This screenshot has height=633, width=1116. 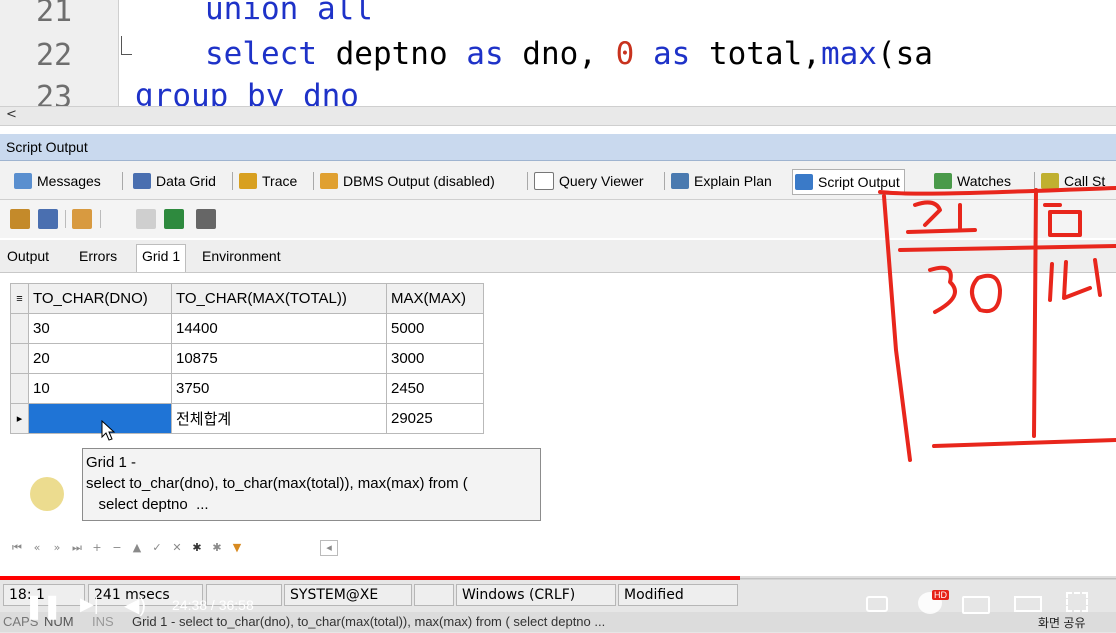 I want to click on panel-title: Script Output, so click(x=47, y=147).